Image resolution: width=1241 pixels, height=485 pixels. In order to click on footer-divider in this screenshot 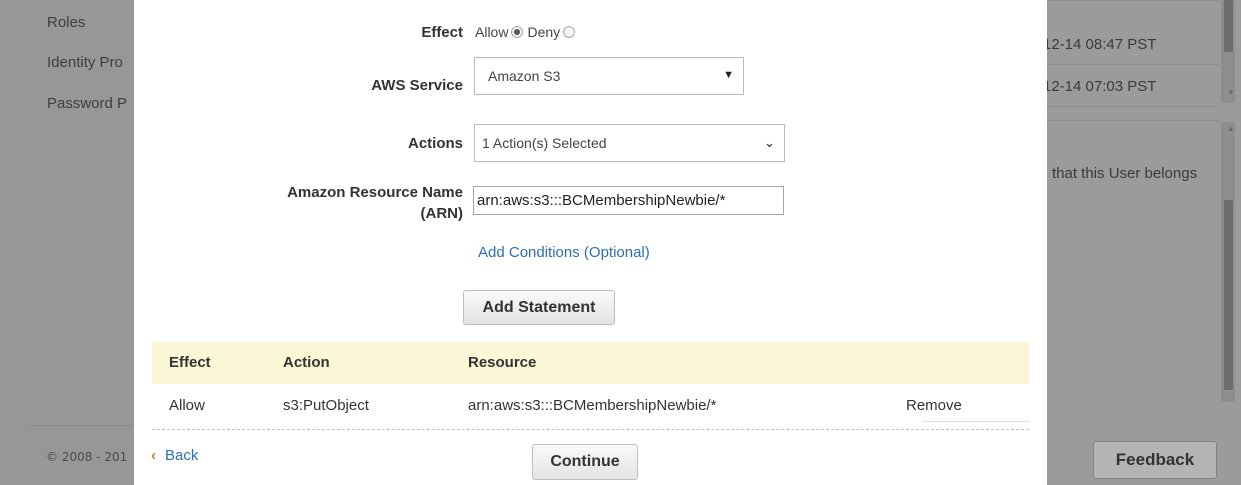, I will do `click(82, 425)`.